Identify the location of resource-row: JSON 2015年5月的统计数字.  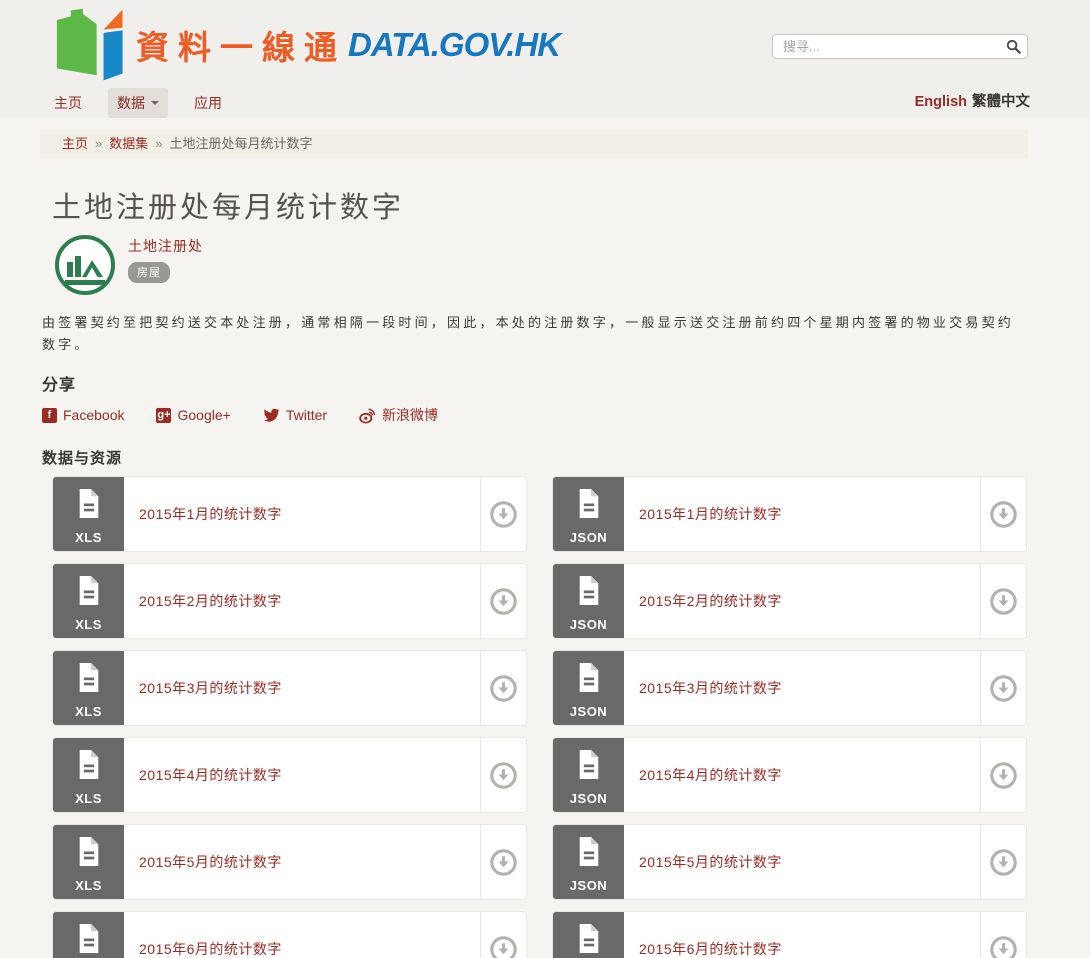
(789, 862).